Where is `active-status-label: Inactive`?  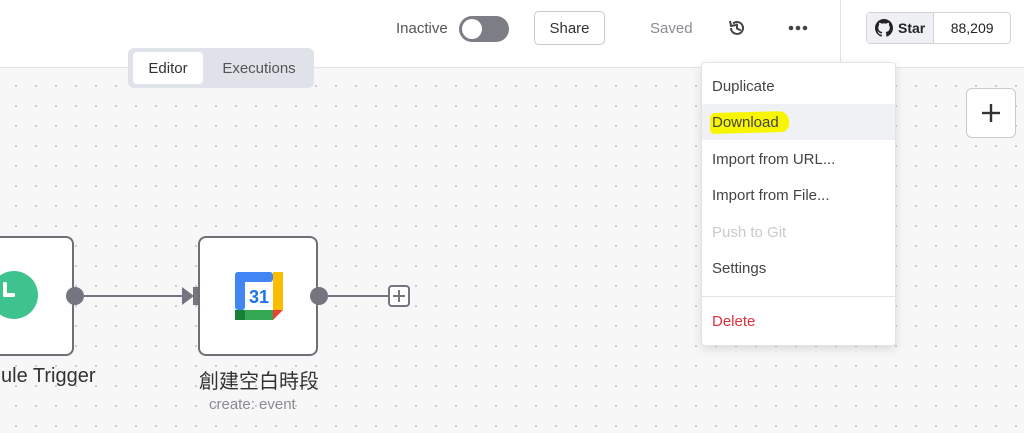 active-status-label: Inactive is located at coordinates (422, 28).